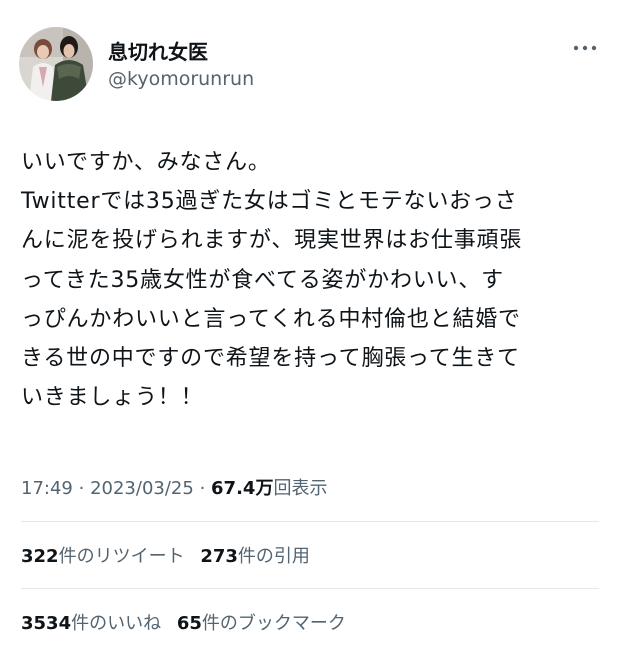 The width and height of the screenshot is (620, 655). I want to click on quotes-stat: 273件の引用, so click(255, 555).